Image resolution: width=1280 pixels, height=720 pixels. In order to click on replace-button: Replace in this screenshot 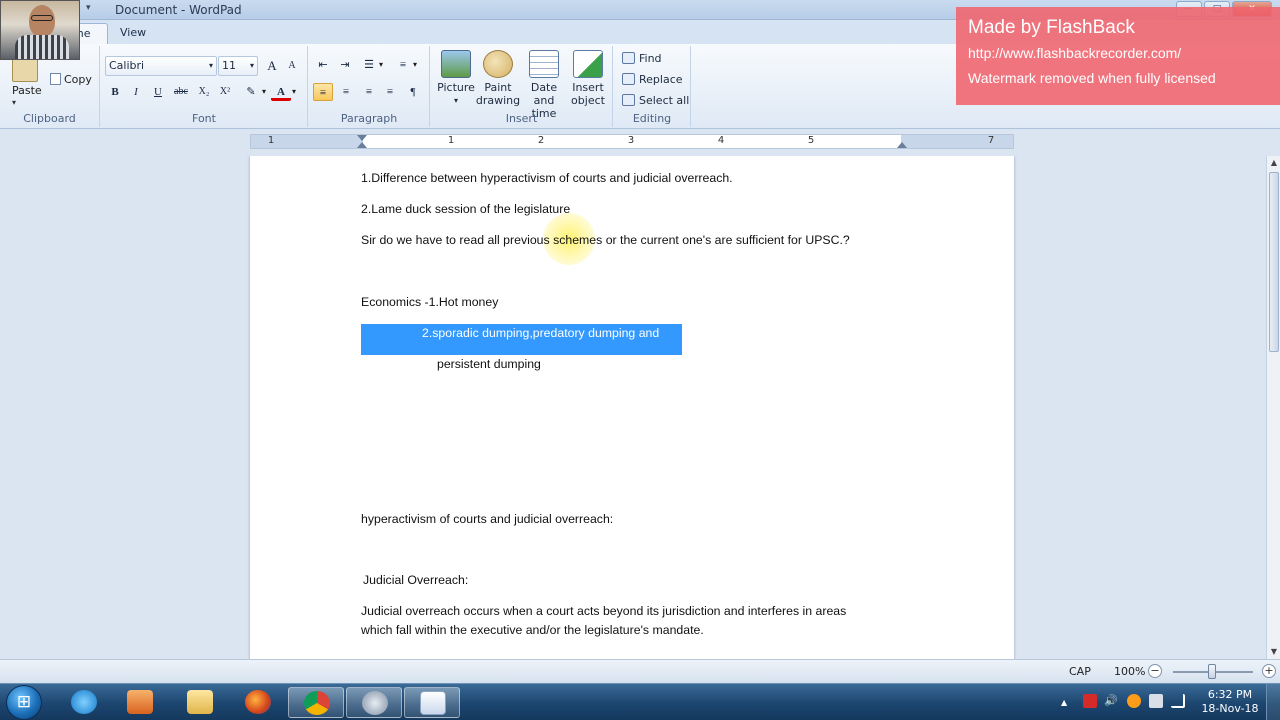, I will do `click(652, 79)`.